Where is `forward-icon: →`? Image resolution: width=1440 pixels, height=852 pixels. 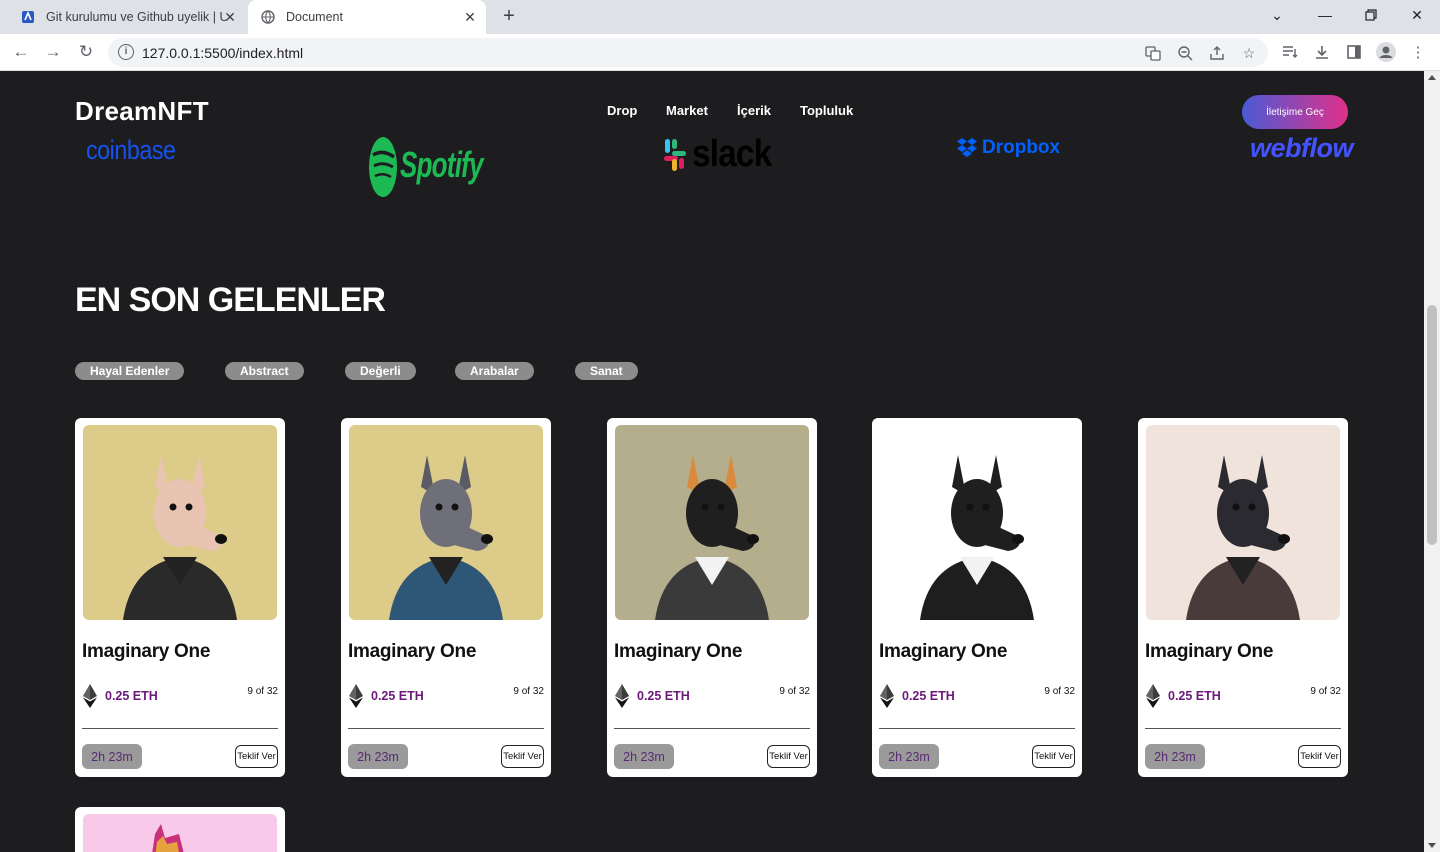 forward-icon: → is located at coordinates (53, 52).